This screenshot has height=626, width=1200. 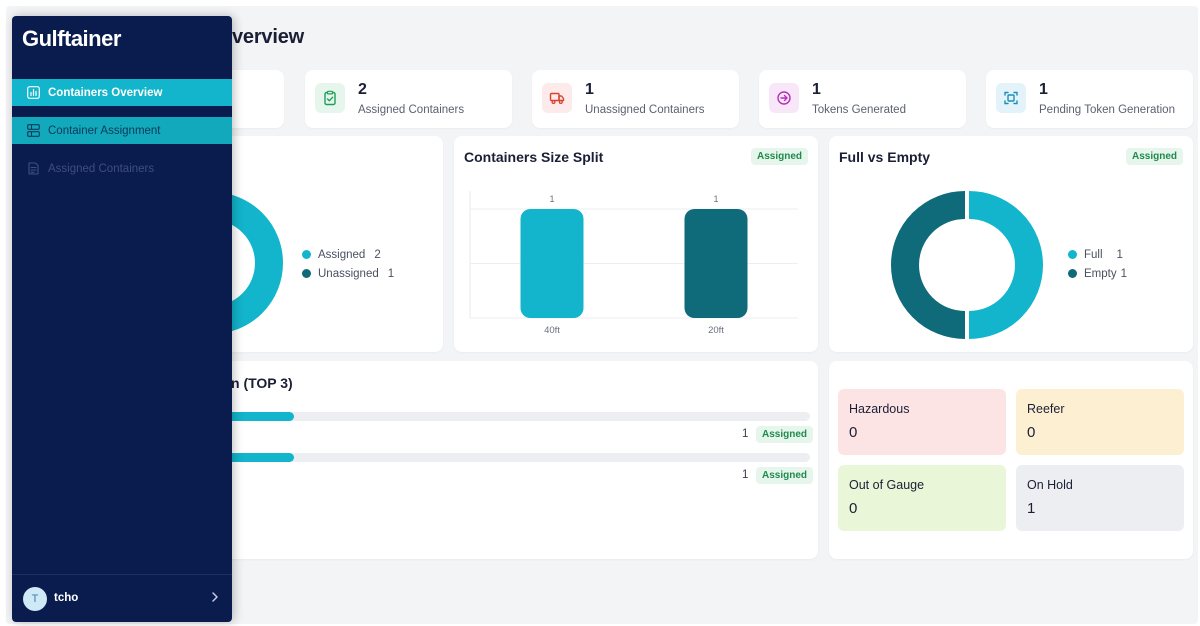 What do you see at coordinates (967, 265) in the screenshot?
I see `full-empty-donut` at bounding box center [967, 265].